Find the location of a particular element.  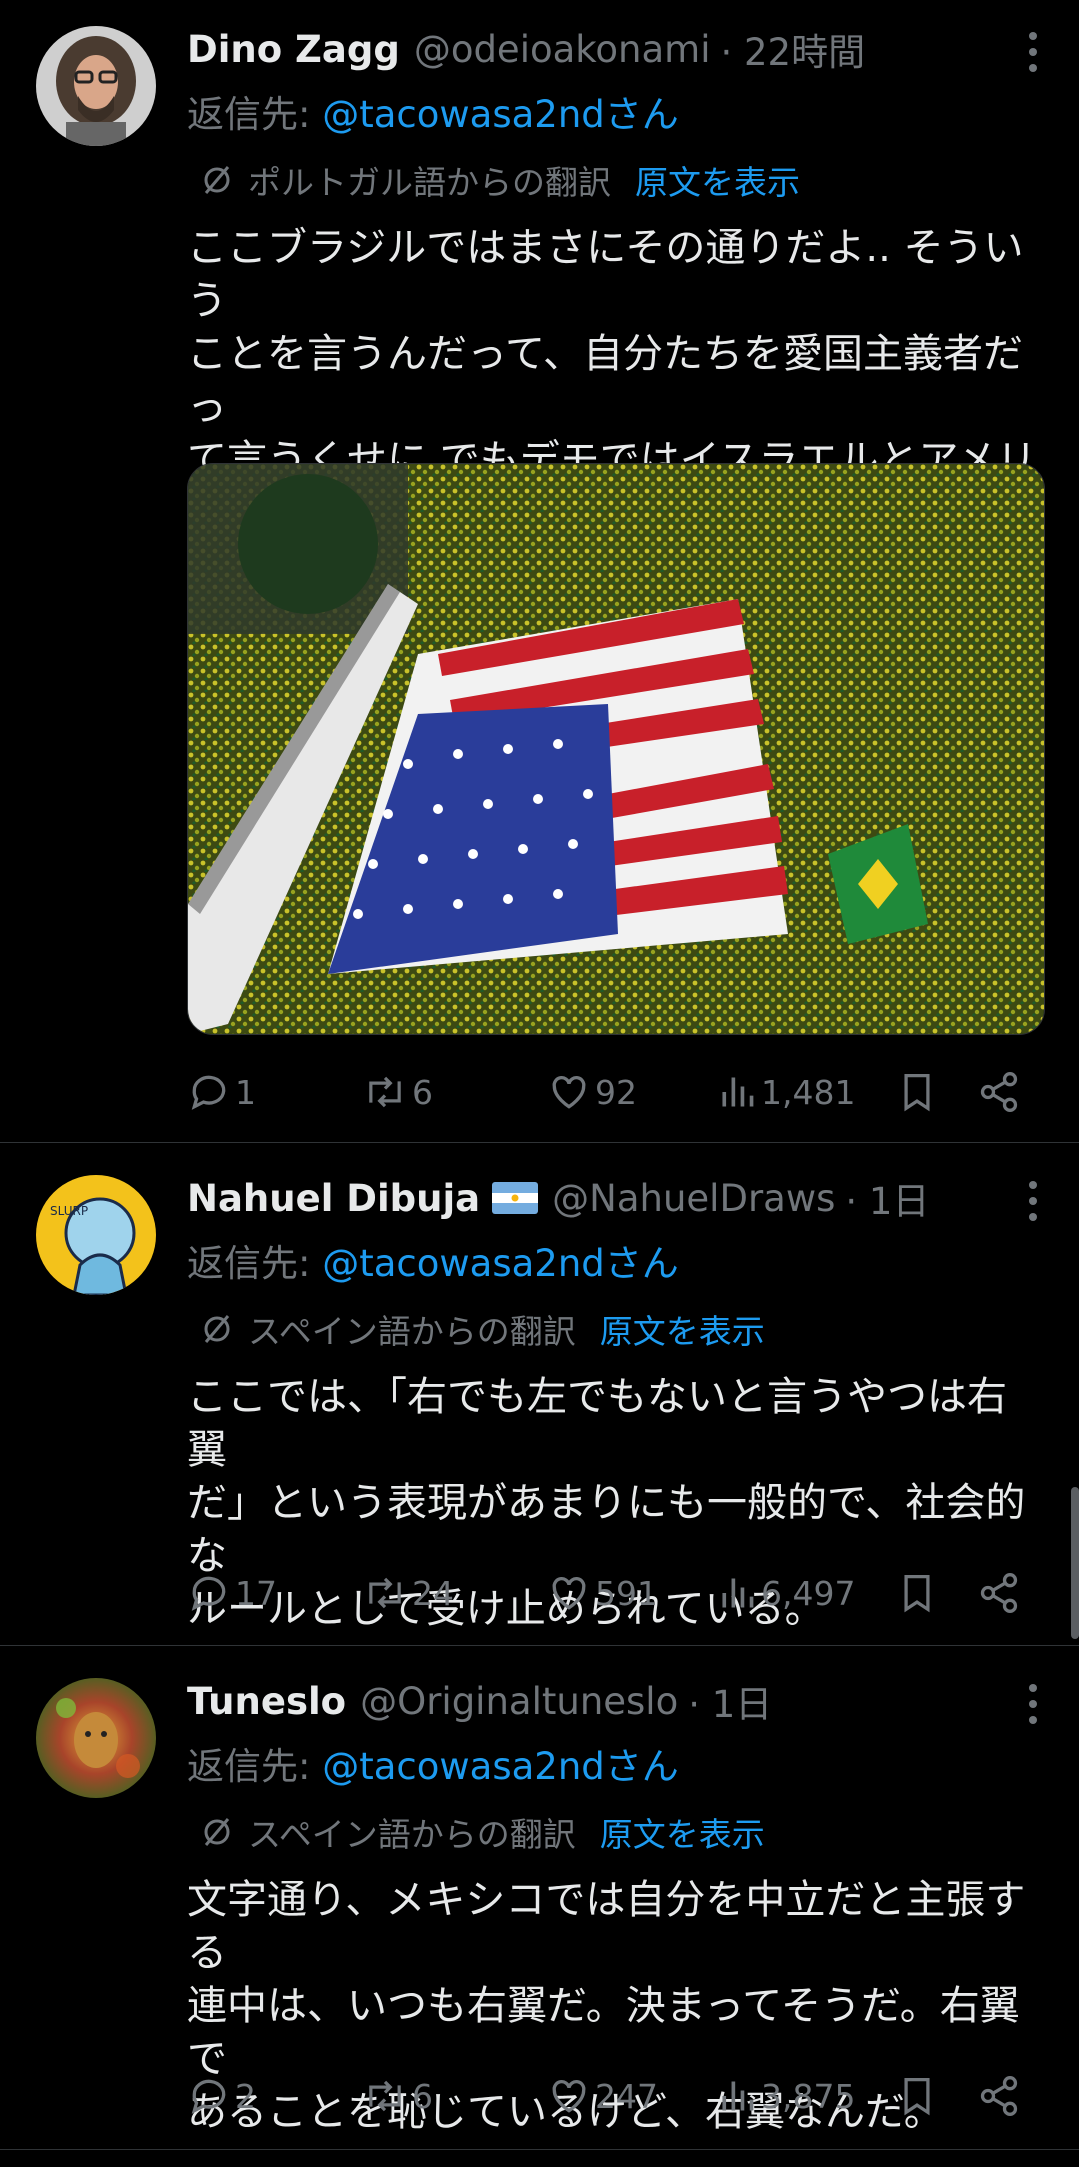

action-bar: 1 6 92 1,481 is located at coordinates (612, 1092).